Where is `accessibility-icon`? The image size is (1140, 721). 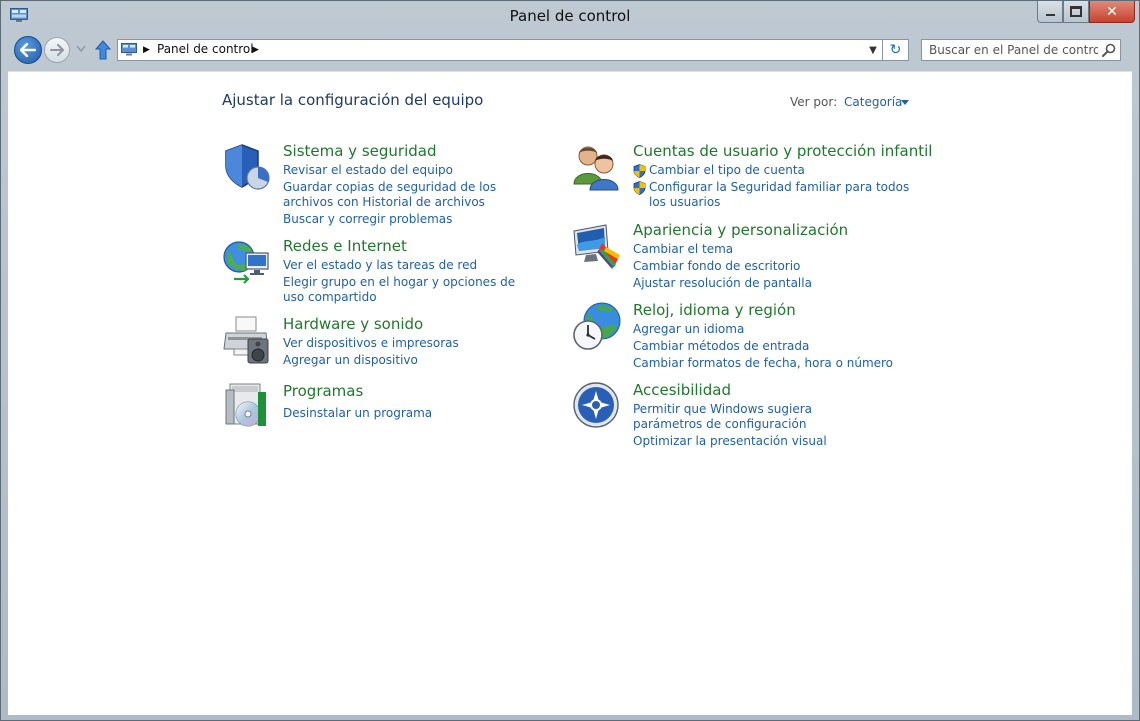
accessibility-icon is located at coordinates (597, 406).